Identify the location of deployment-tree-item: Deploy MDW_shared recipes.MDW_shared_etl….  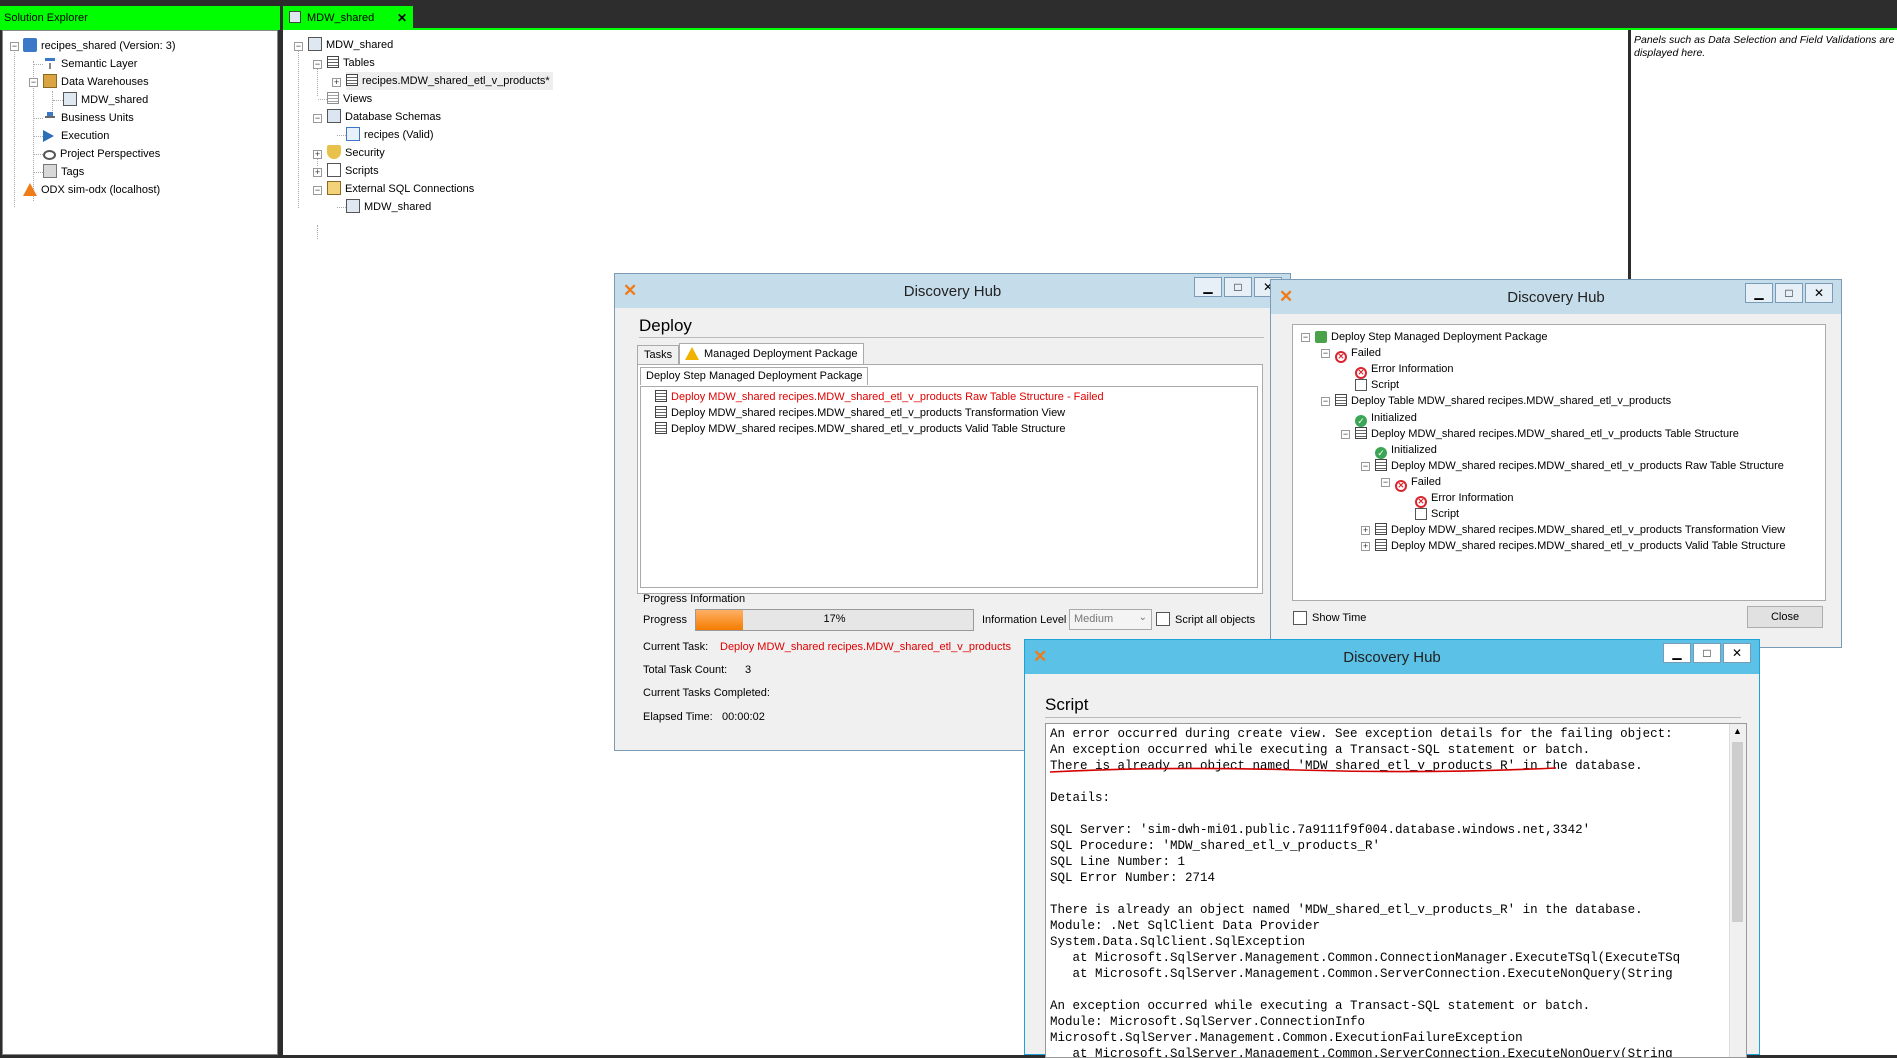
(1580, 546).